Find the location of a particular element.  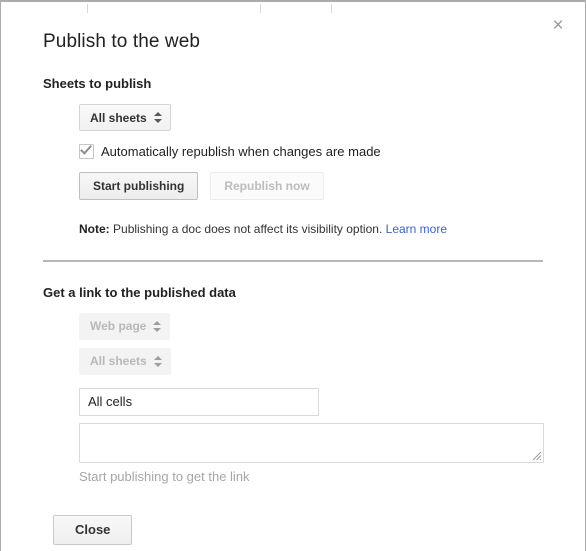

dialog-title: Publish to the web is located at coordinates (122, 41).